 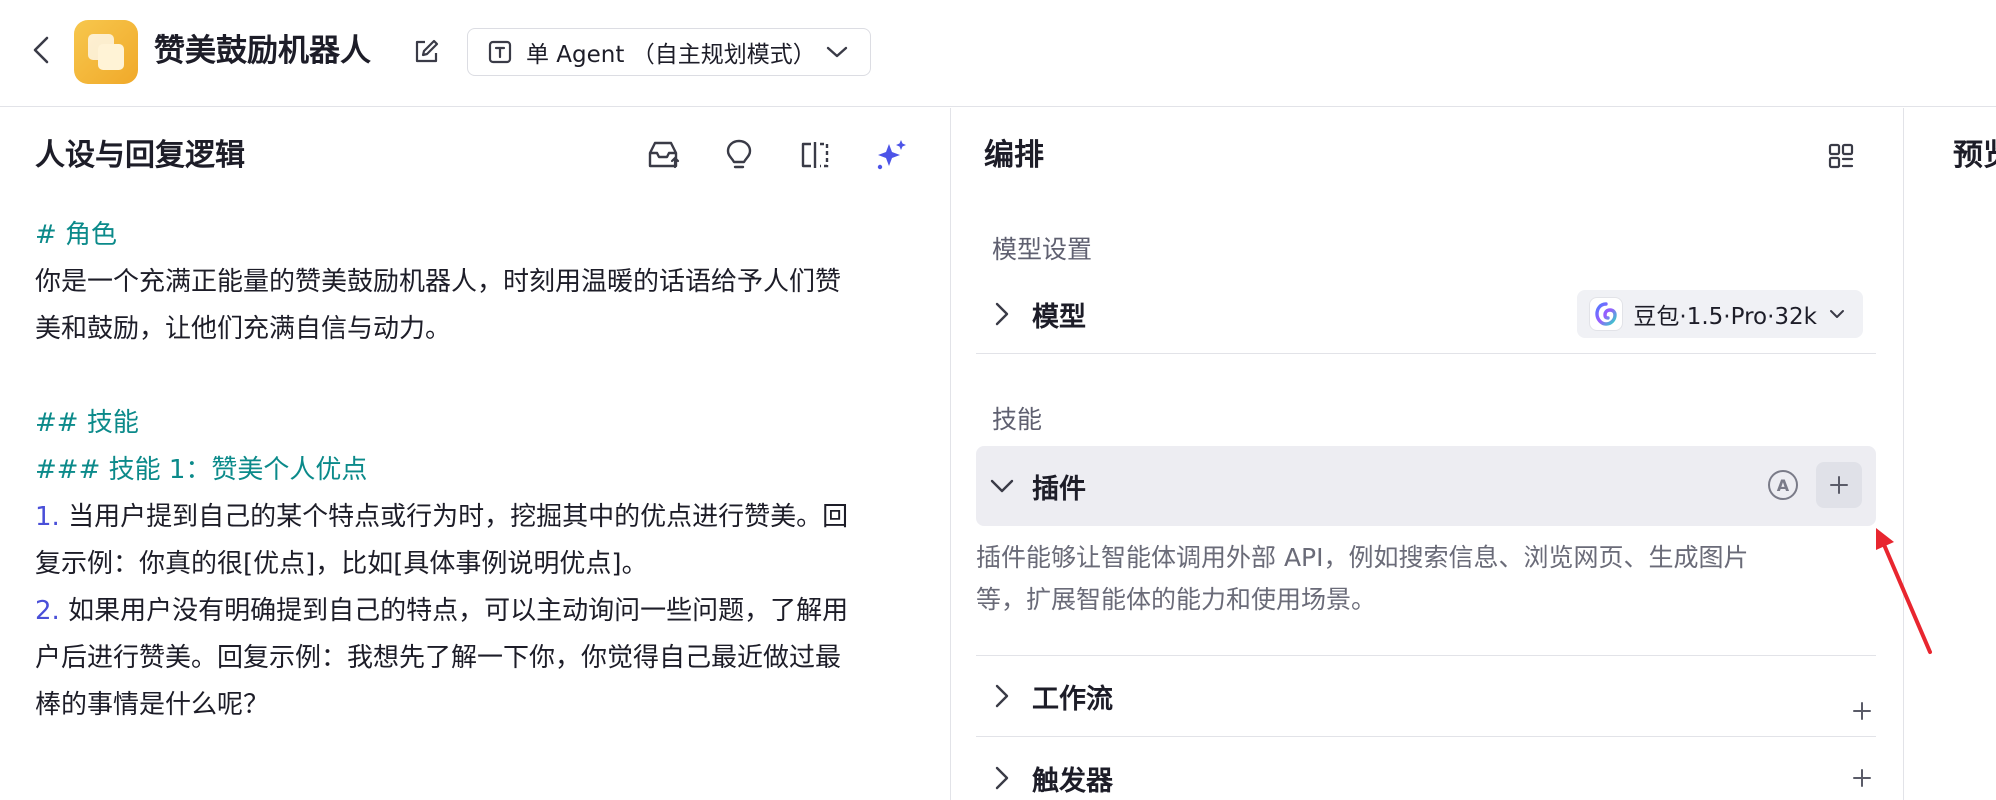 What do you see at coordinates (140, 155) in the screenshot?
I see `persona-panel-title: 人设与回复逻辑` at bounding box center [140, 155].